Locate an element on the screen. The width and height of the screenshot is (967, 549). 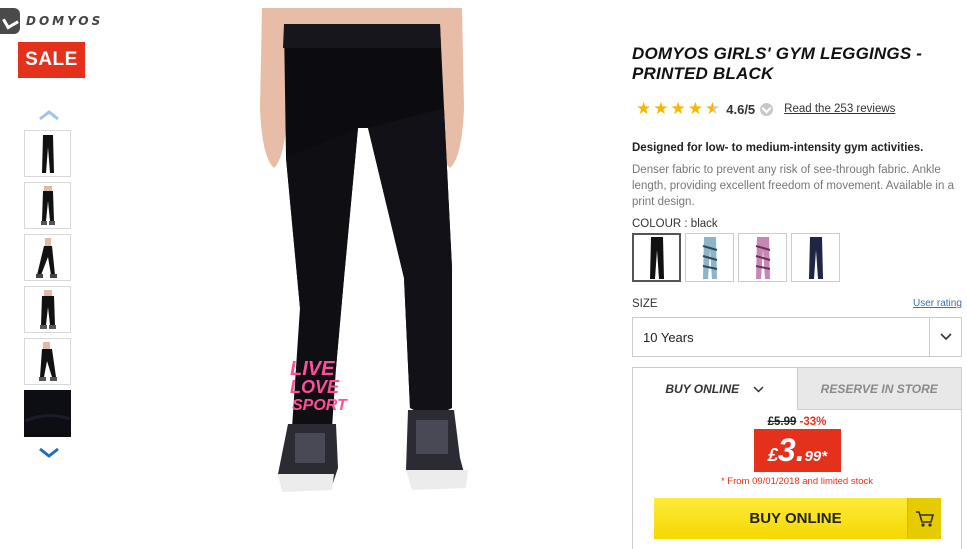
leggings-side-thumb-icon is located at coordinates (46, 257).